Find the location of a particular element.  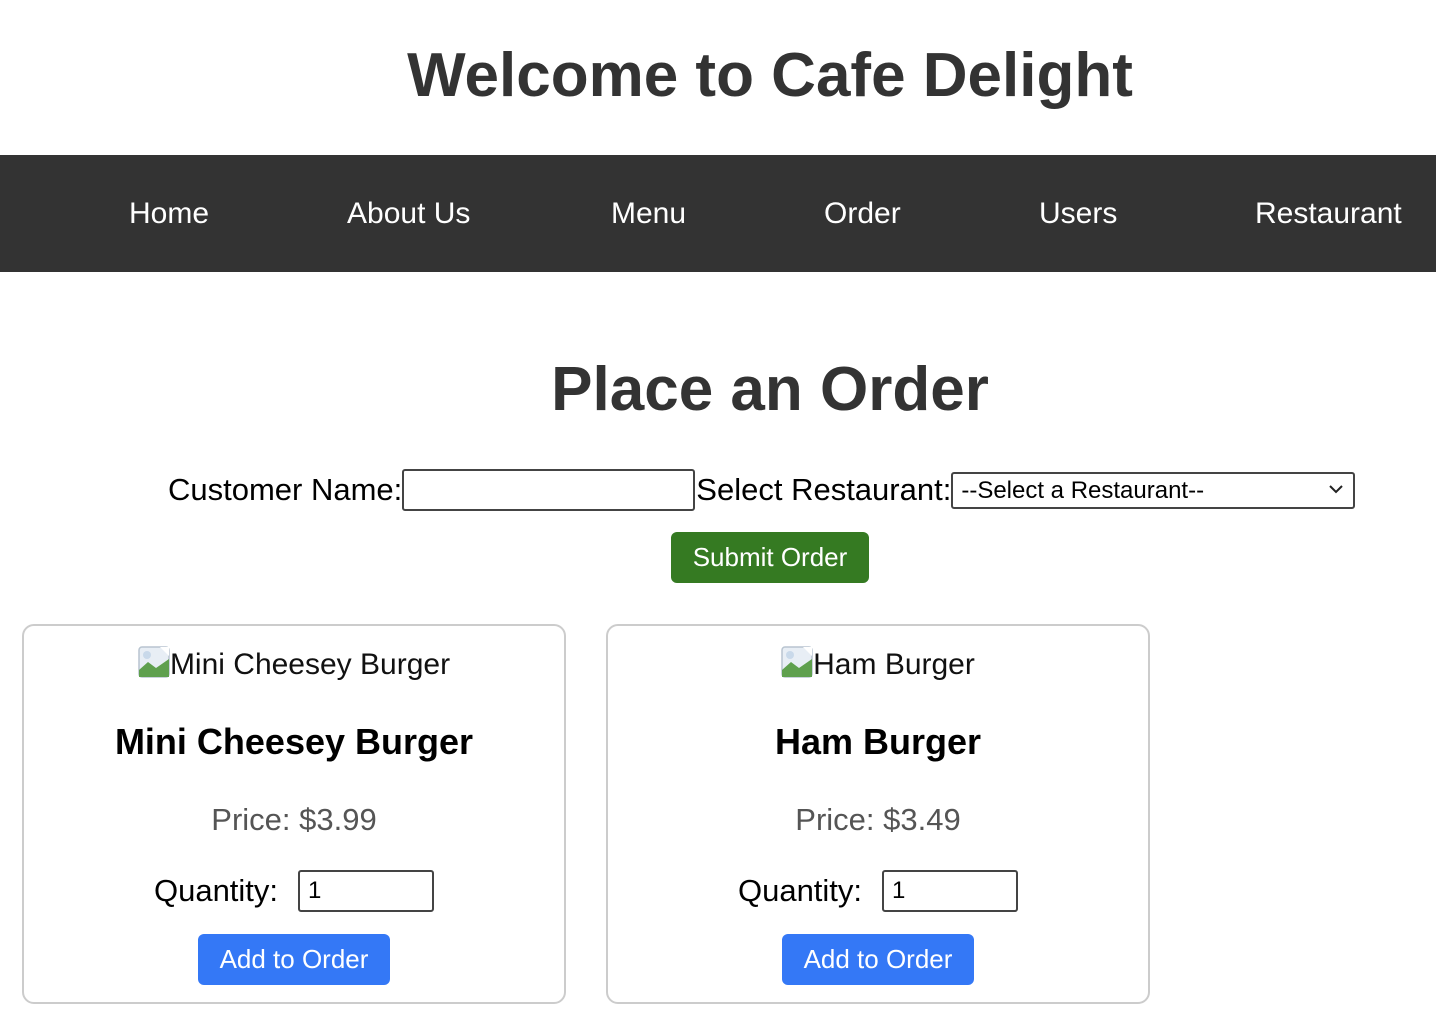

page-heading: Place an Order is located at coordinates (770, 389).